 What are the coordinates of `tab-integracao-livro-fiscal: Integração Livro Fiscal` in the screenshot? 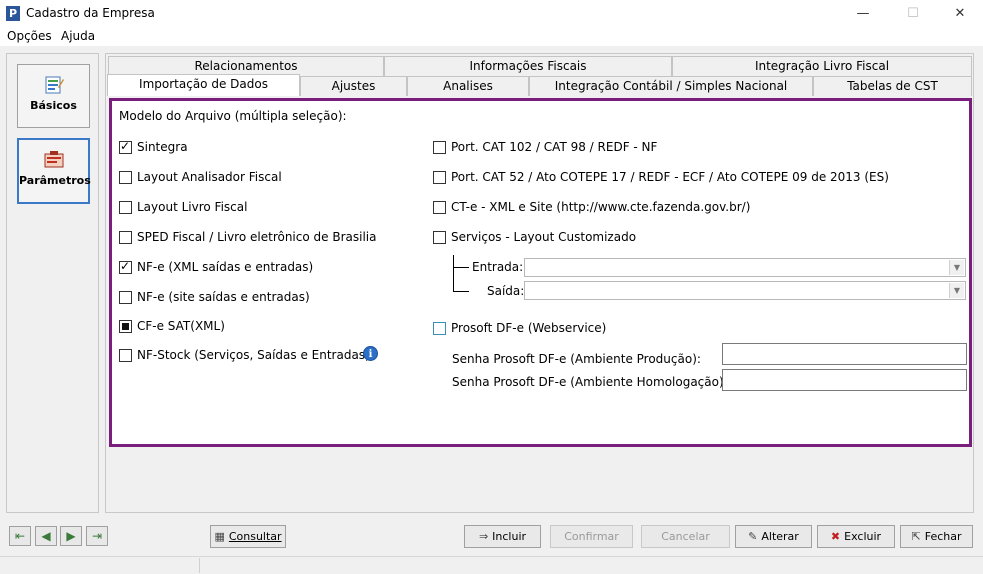 It's located at (822, 66).